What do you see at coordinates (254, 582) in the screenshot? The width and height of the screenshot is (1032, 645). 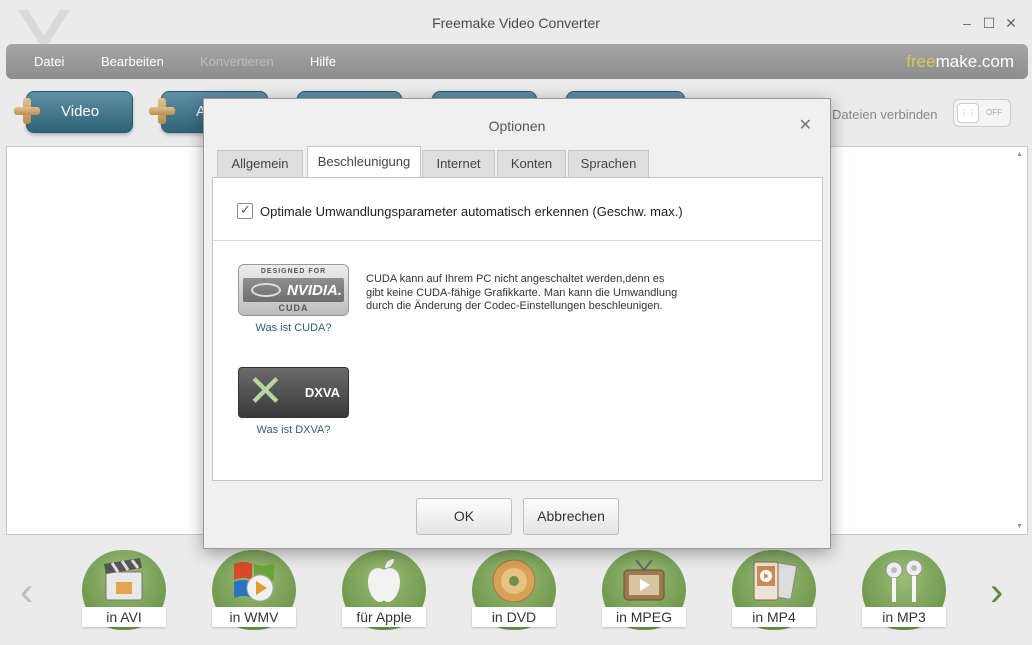 I see `windows-media-icon` at bounding box center [254, 582].